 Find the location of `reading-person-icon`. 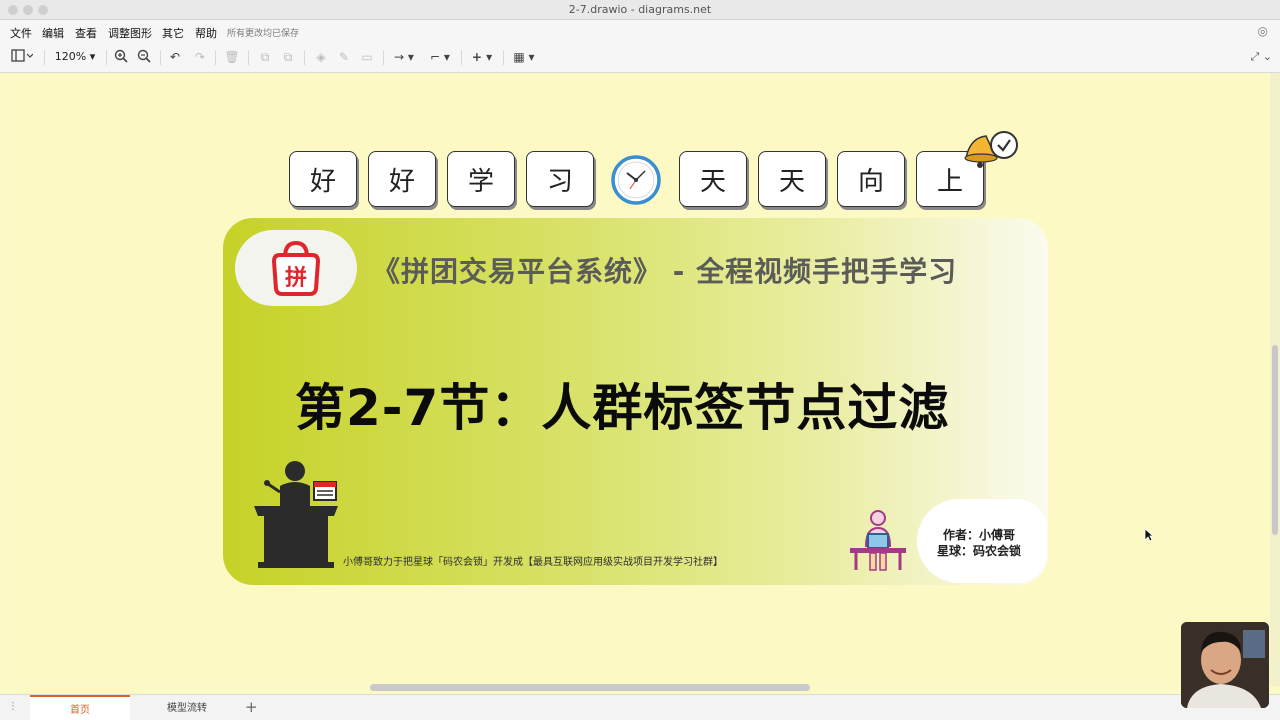

reading-person-icon is located at coordinates (878, 540).